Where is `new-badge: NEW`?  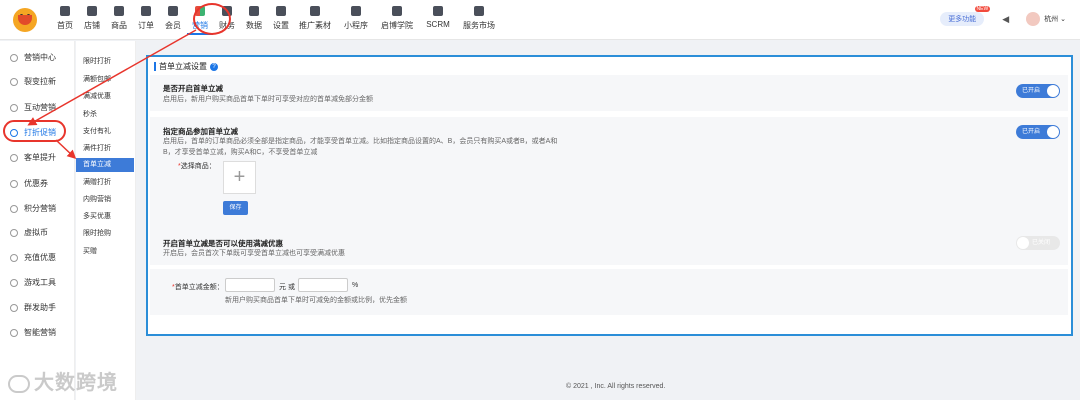
new-badge: NEW is located at coordinates (982, 9).